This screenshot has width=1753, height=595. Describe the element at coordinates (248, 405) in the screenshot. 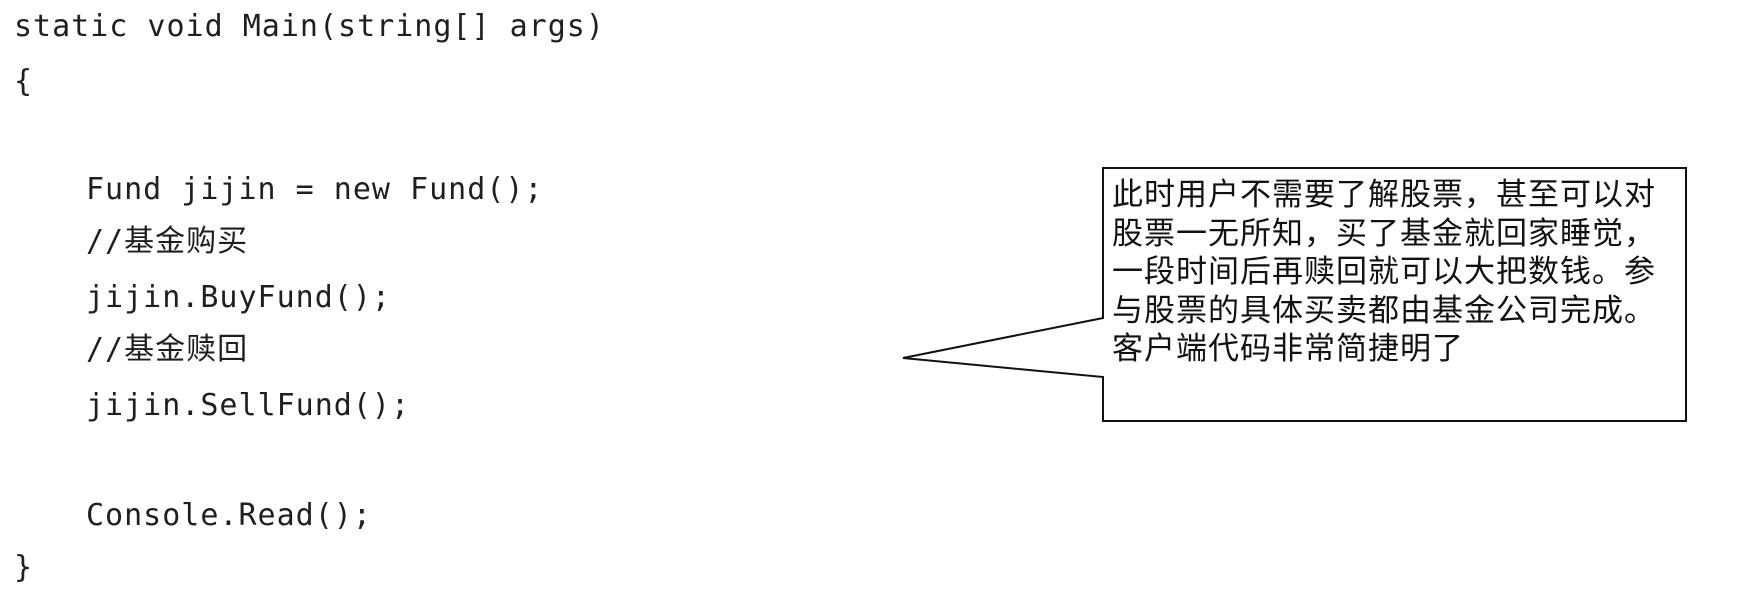

I see `sell-call: jijin.SellFund();` at that location.